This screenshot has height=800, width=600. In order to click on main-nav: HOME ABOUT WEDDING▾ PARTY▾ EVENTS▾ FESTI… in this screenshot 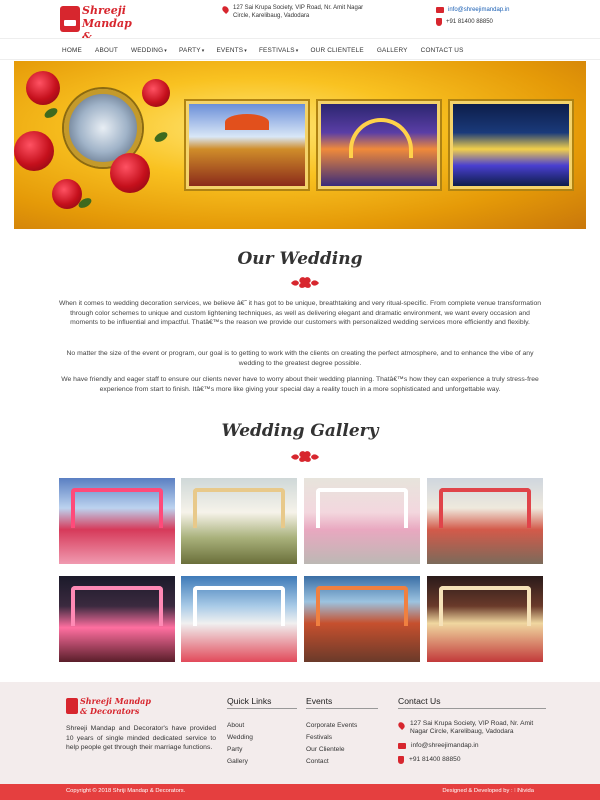, I will do `click(300, 49)`.